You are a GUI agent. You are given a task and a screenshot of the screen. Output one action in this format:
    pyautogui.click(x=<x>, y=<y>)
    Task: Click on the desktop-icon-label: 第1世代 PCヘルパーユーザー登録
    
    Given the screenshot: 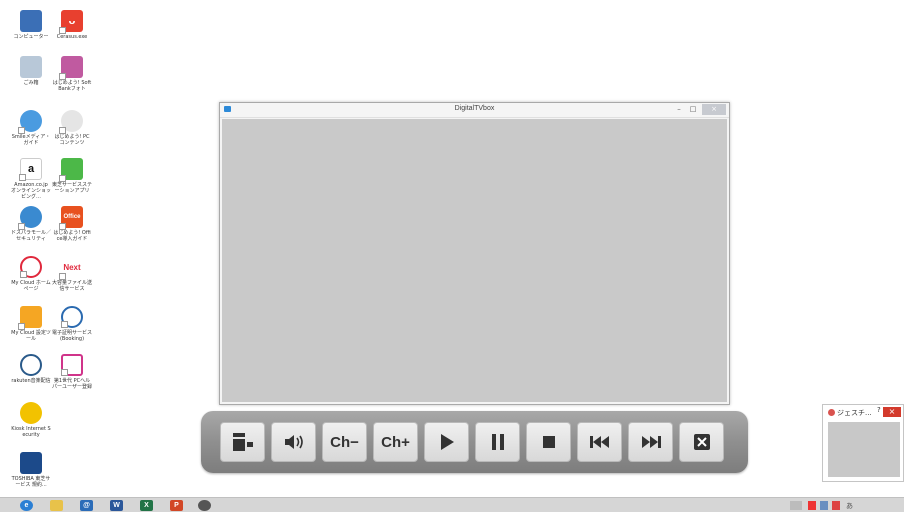 What is the action you would take?
    pyautogui.click(x=72, y=384)
    